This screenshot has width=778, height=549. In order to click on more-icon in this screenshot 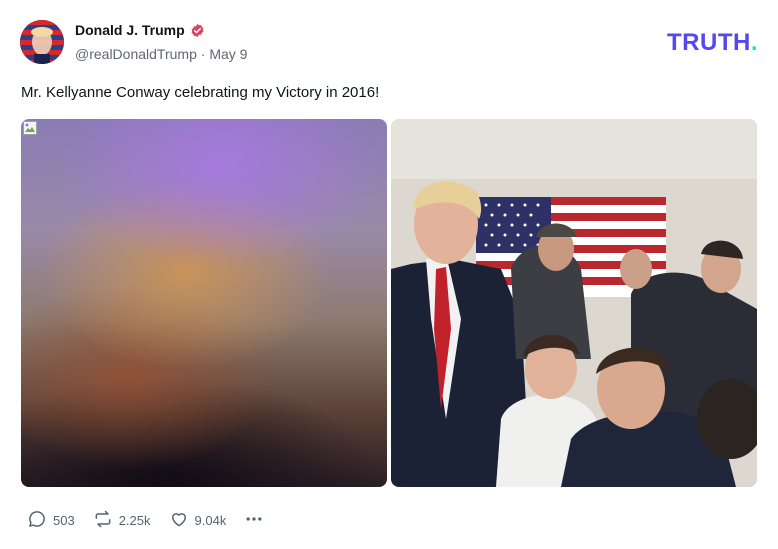, I will do `click(254, 520)`.